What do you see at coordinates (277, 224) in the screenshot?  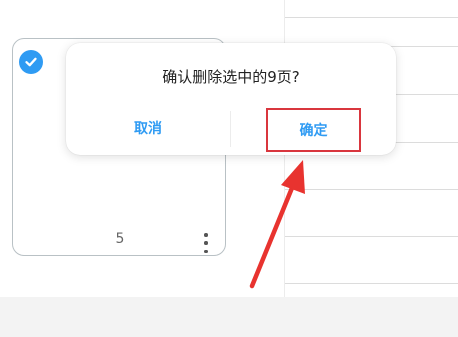 I see `red-arrow-annotation` at bounding box center [277, 224].